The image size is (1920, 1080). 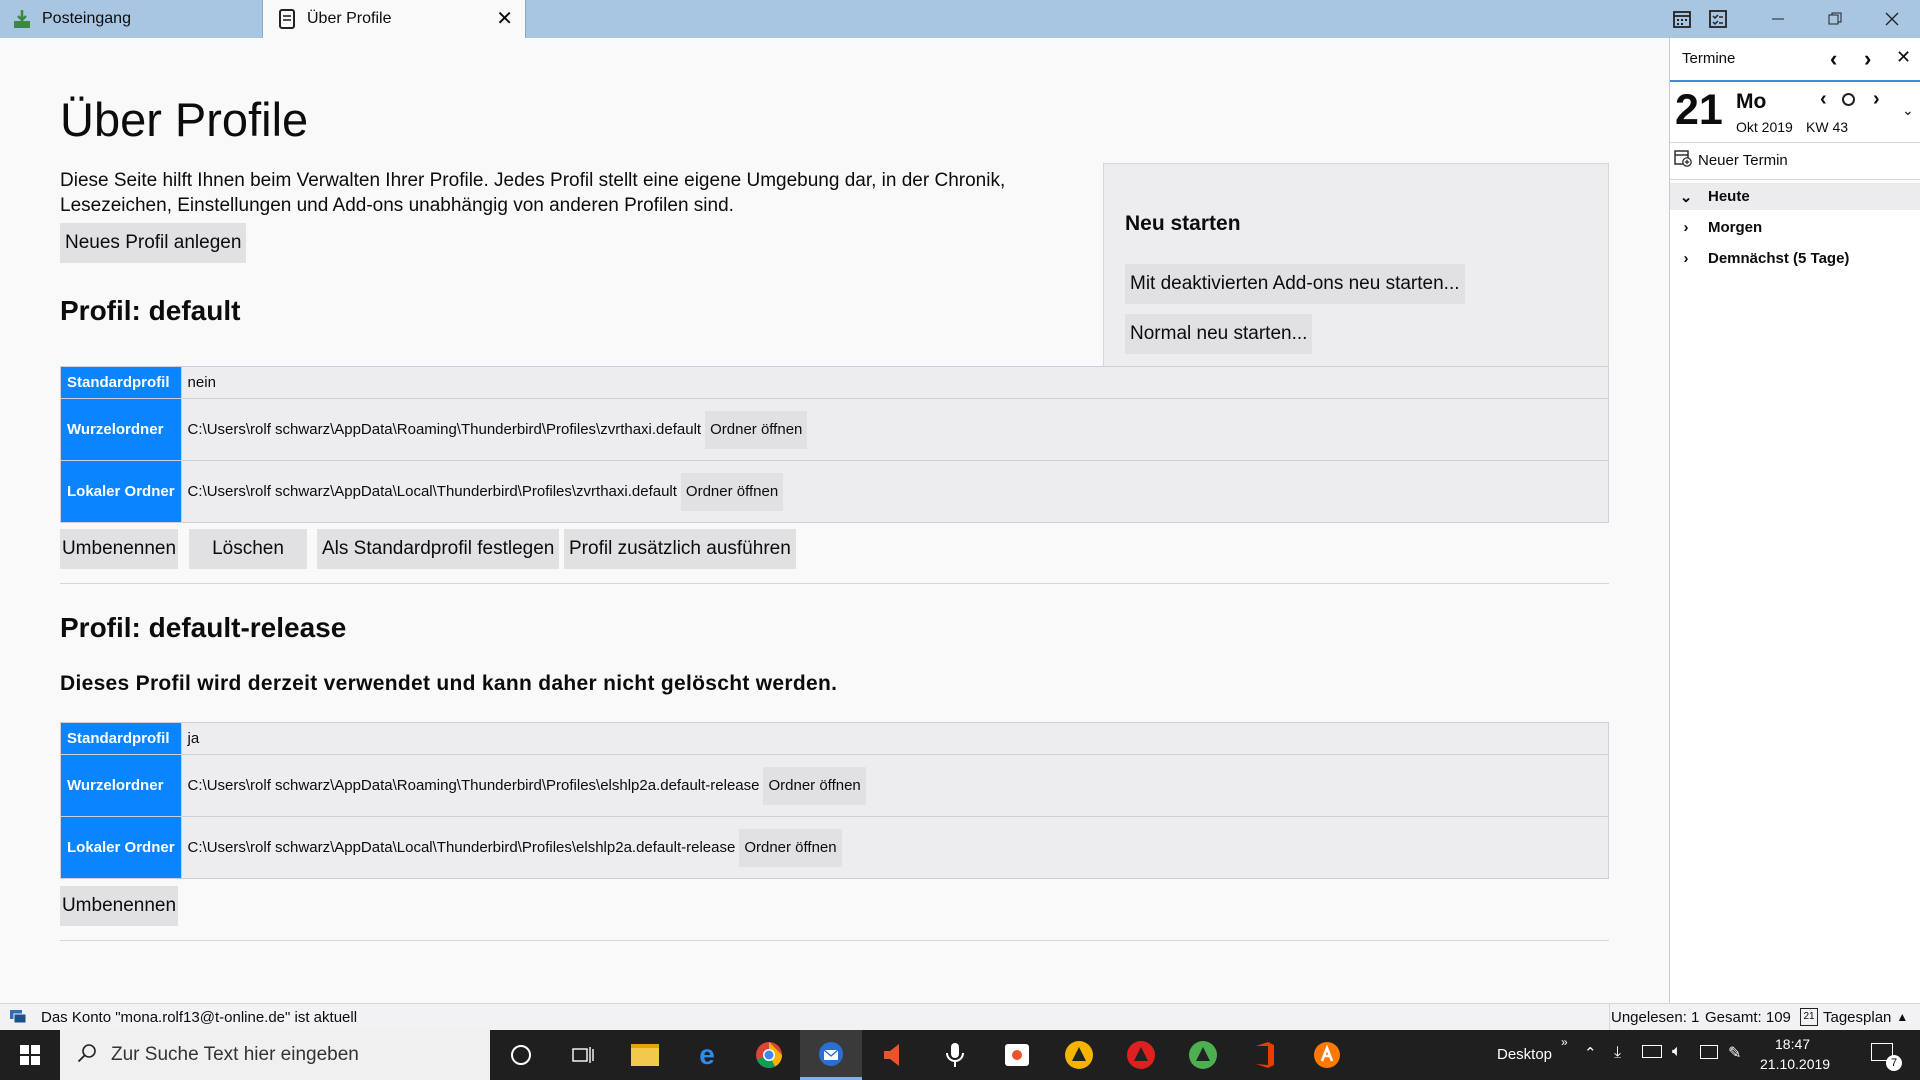 I want to click on today-pane-header: Termine ‹ › ✕, so click(x=1795, y=58).